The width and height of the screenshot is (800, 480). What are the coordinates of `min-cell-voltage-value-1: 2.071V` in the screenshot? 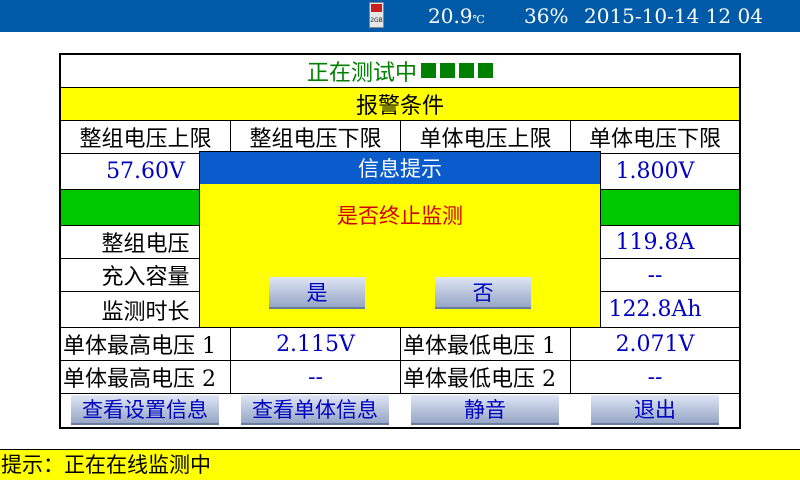 It's located at (655, 344).